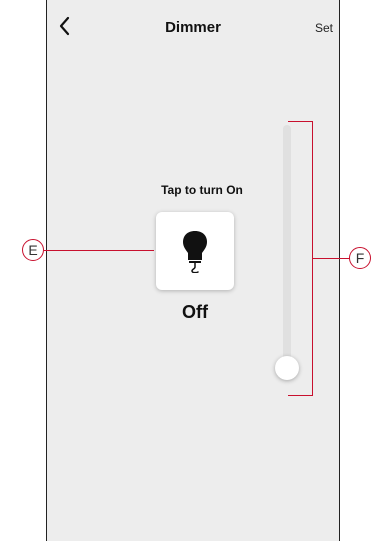 The height and width of the screenshot is (541, 373). What do you see at coordinates (360, 258) in the screenshot?
I see `callout-f-badge: F` at bounding box center [360, 258].